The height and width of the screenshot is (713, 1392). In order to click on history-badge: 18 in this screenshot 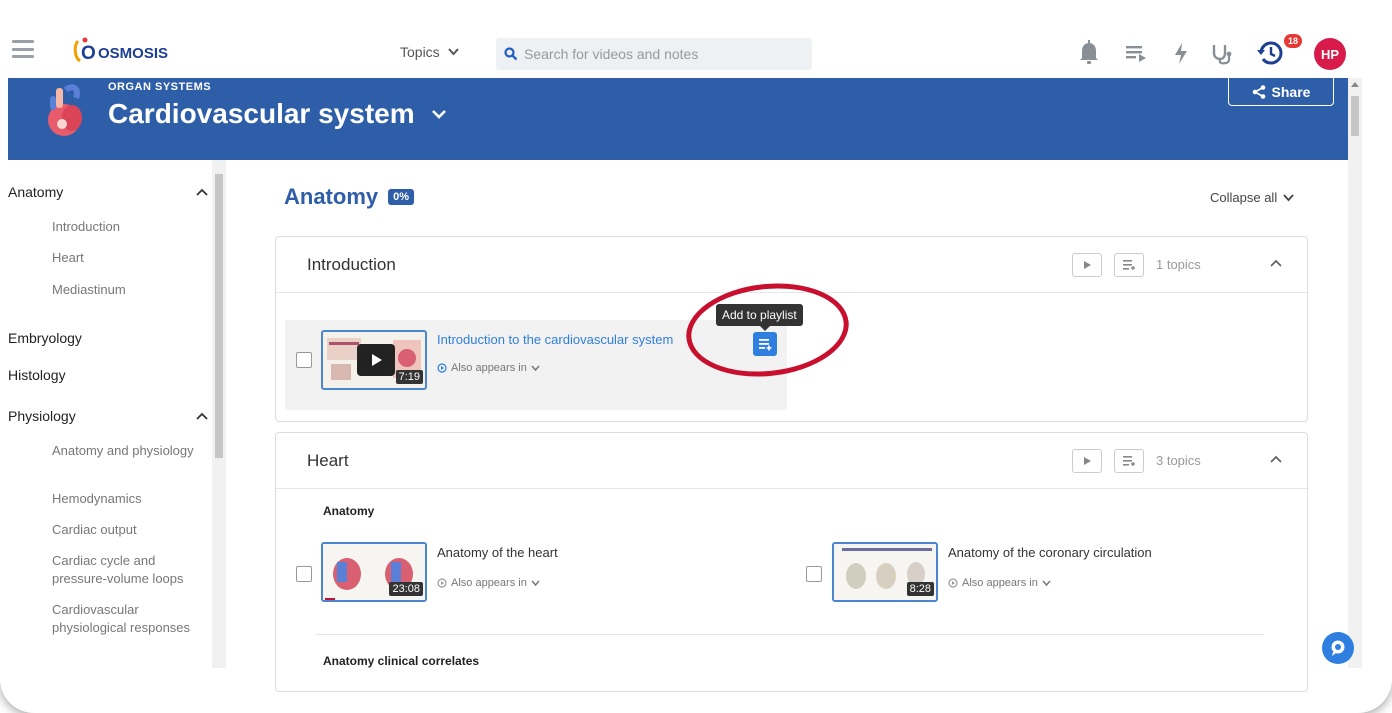, I will do `click(1293, 41)`.